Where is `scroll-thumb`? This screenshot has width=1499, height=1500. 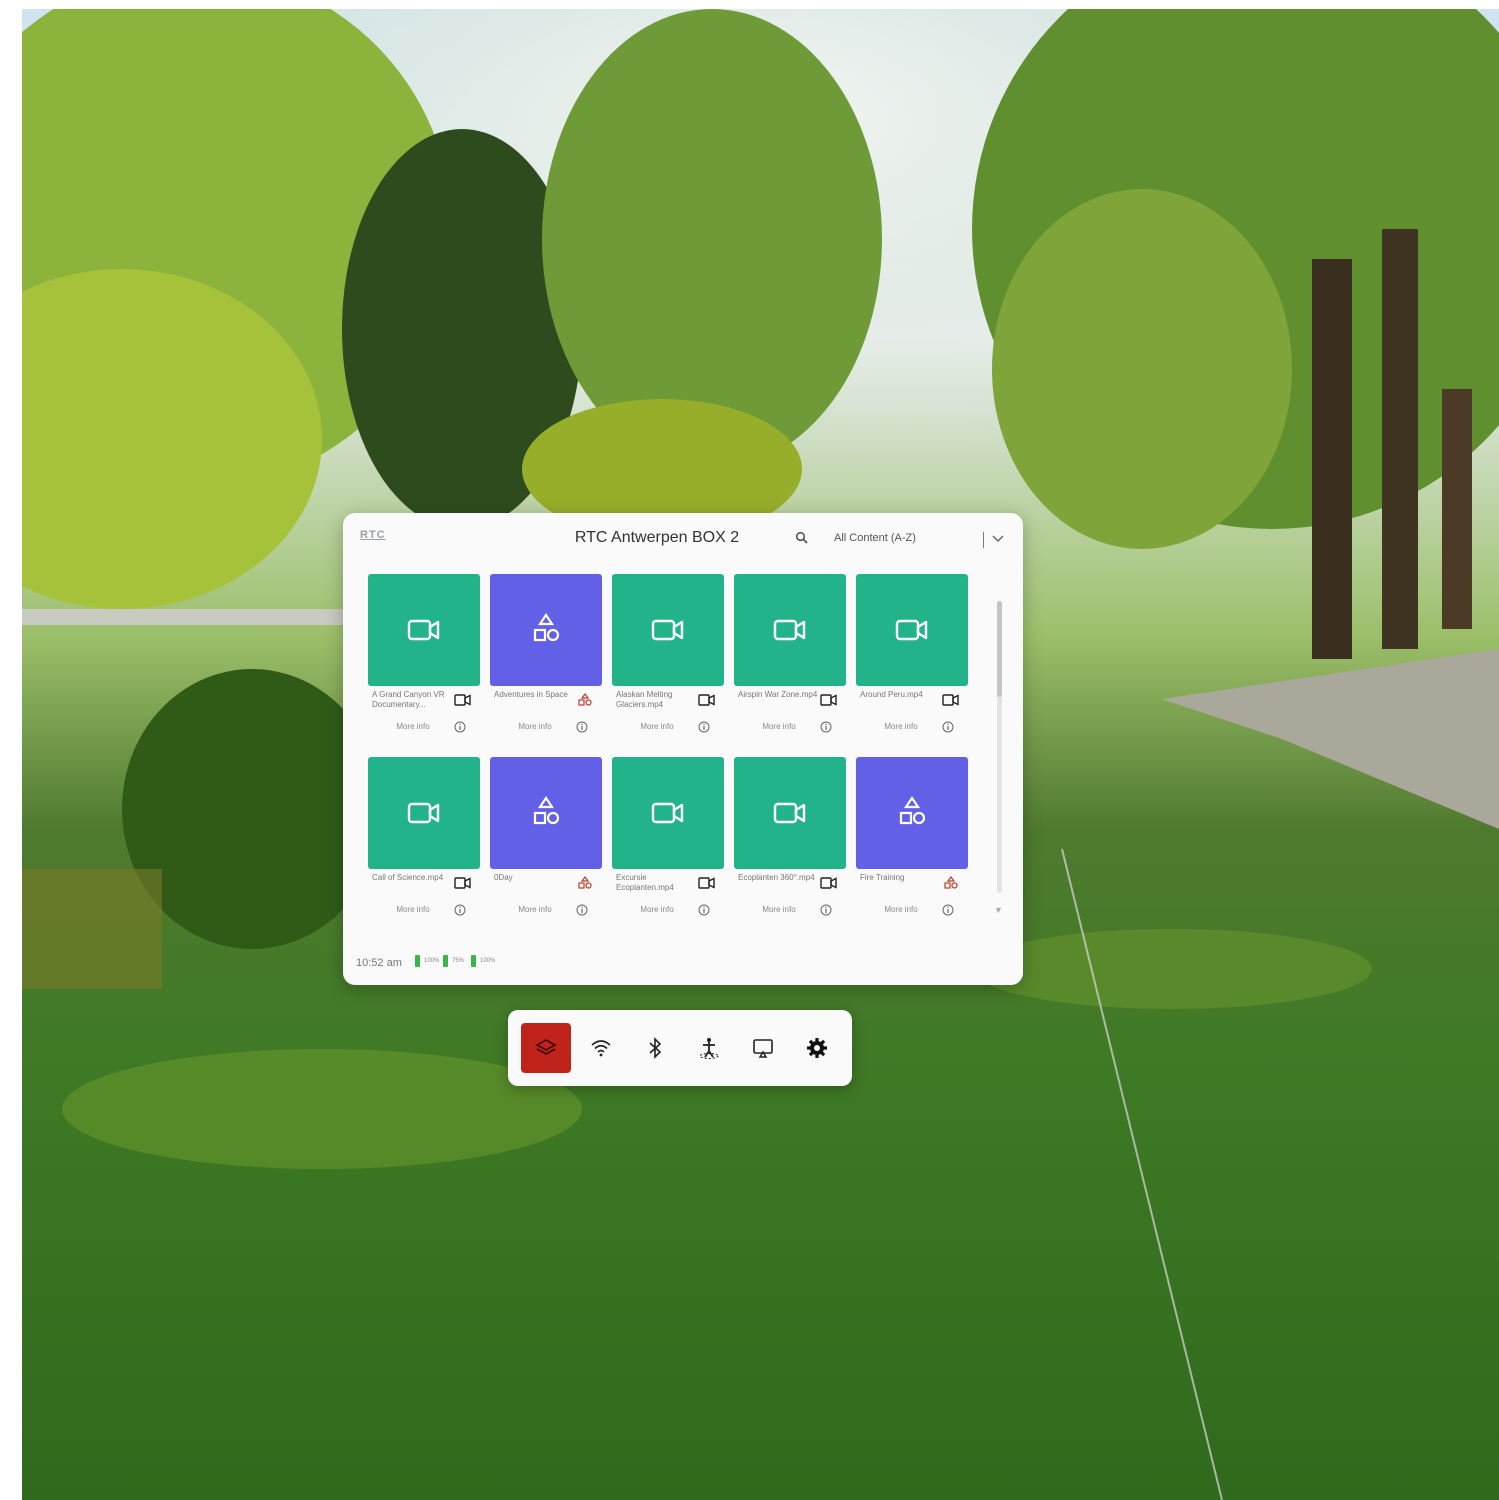
scroll-thumb is located at coordinates (999, 649).